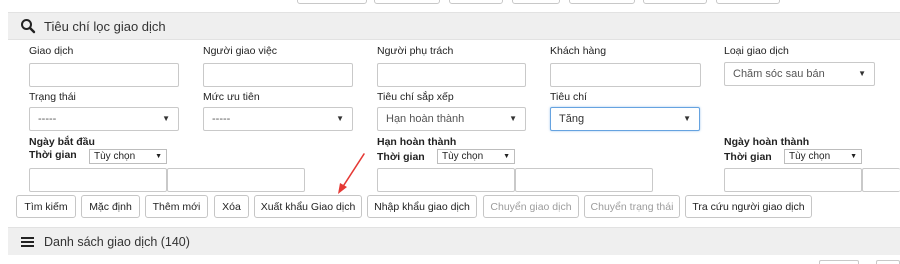 This screenshot has width=900, height=264. I want to click on han-hoan-thanh-to-input, so click(584, 180).